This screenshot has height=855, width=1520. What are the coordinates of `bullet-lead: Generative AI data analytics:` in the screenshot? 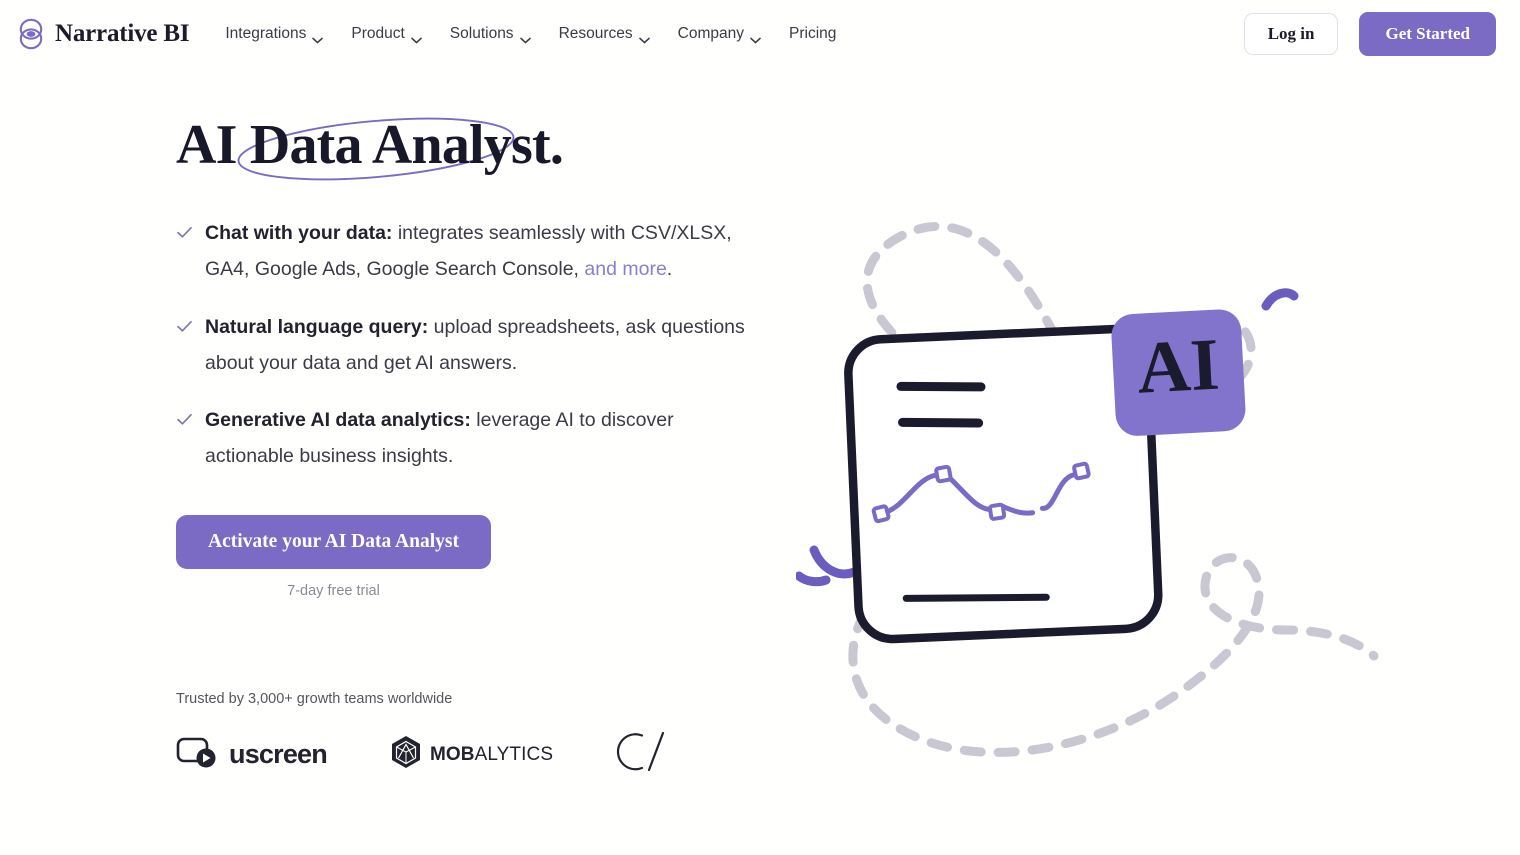 It's located at (338, 420).